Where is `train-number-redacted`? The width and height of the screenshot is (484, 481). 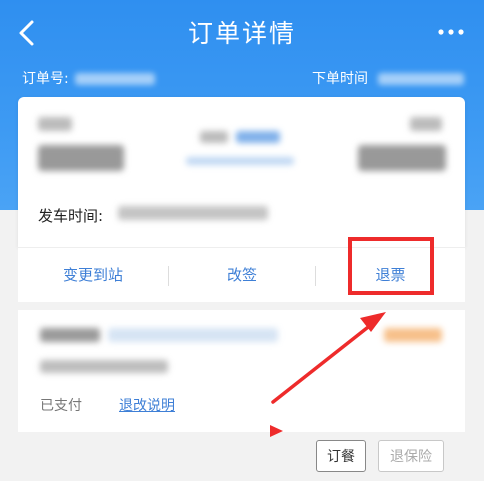 train-number-redacted is located at coordinates (214, 137).